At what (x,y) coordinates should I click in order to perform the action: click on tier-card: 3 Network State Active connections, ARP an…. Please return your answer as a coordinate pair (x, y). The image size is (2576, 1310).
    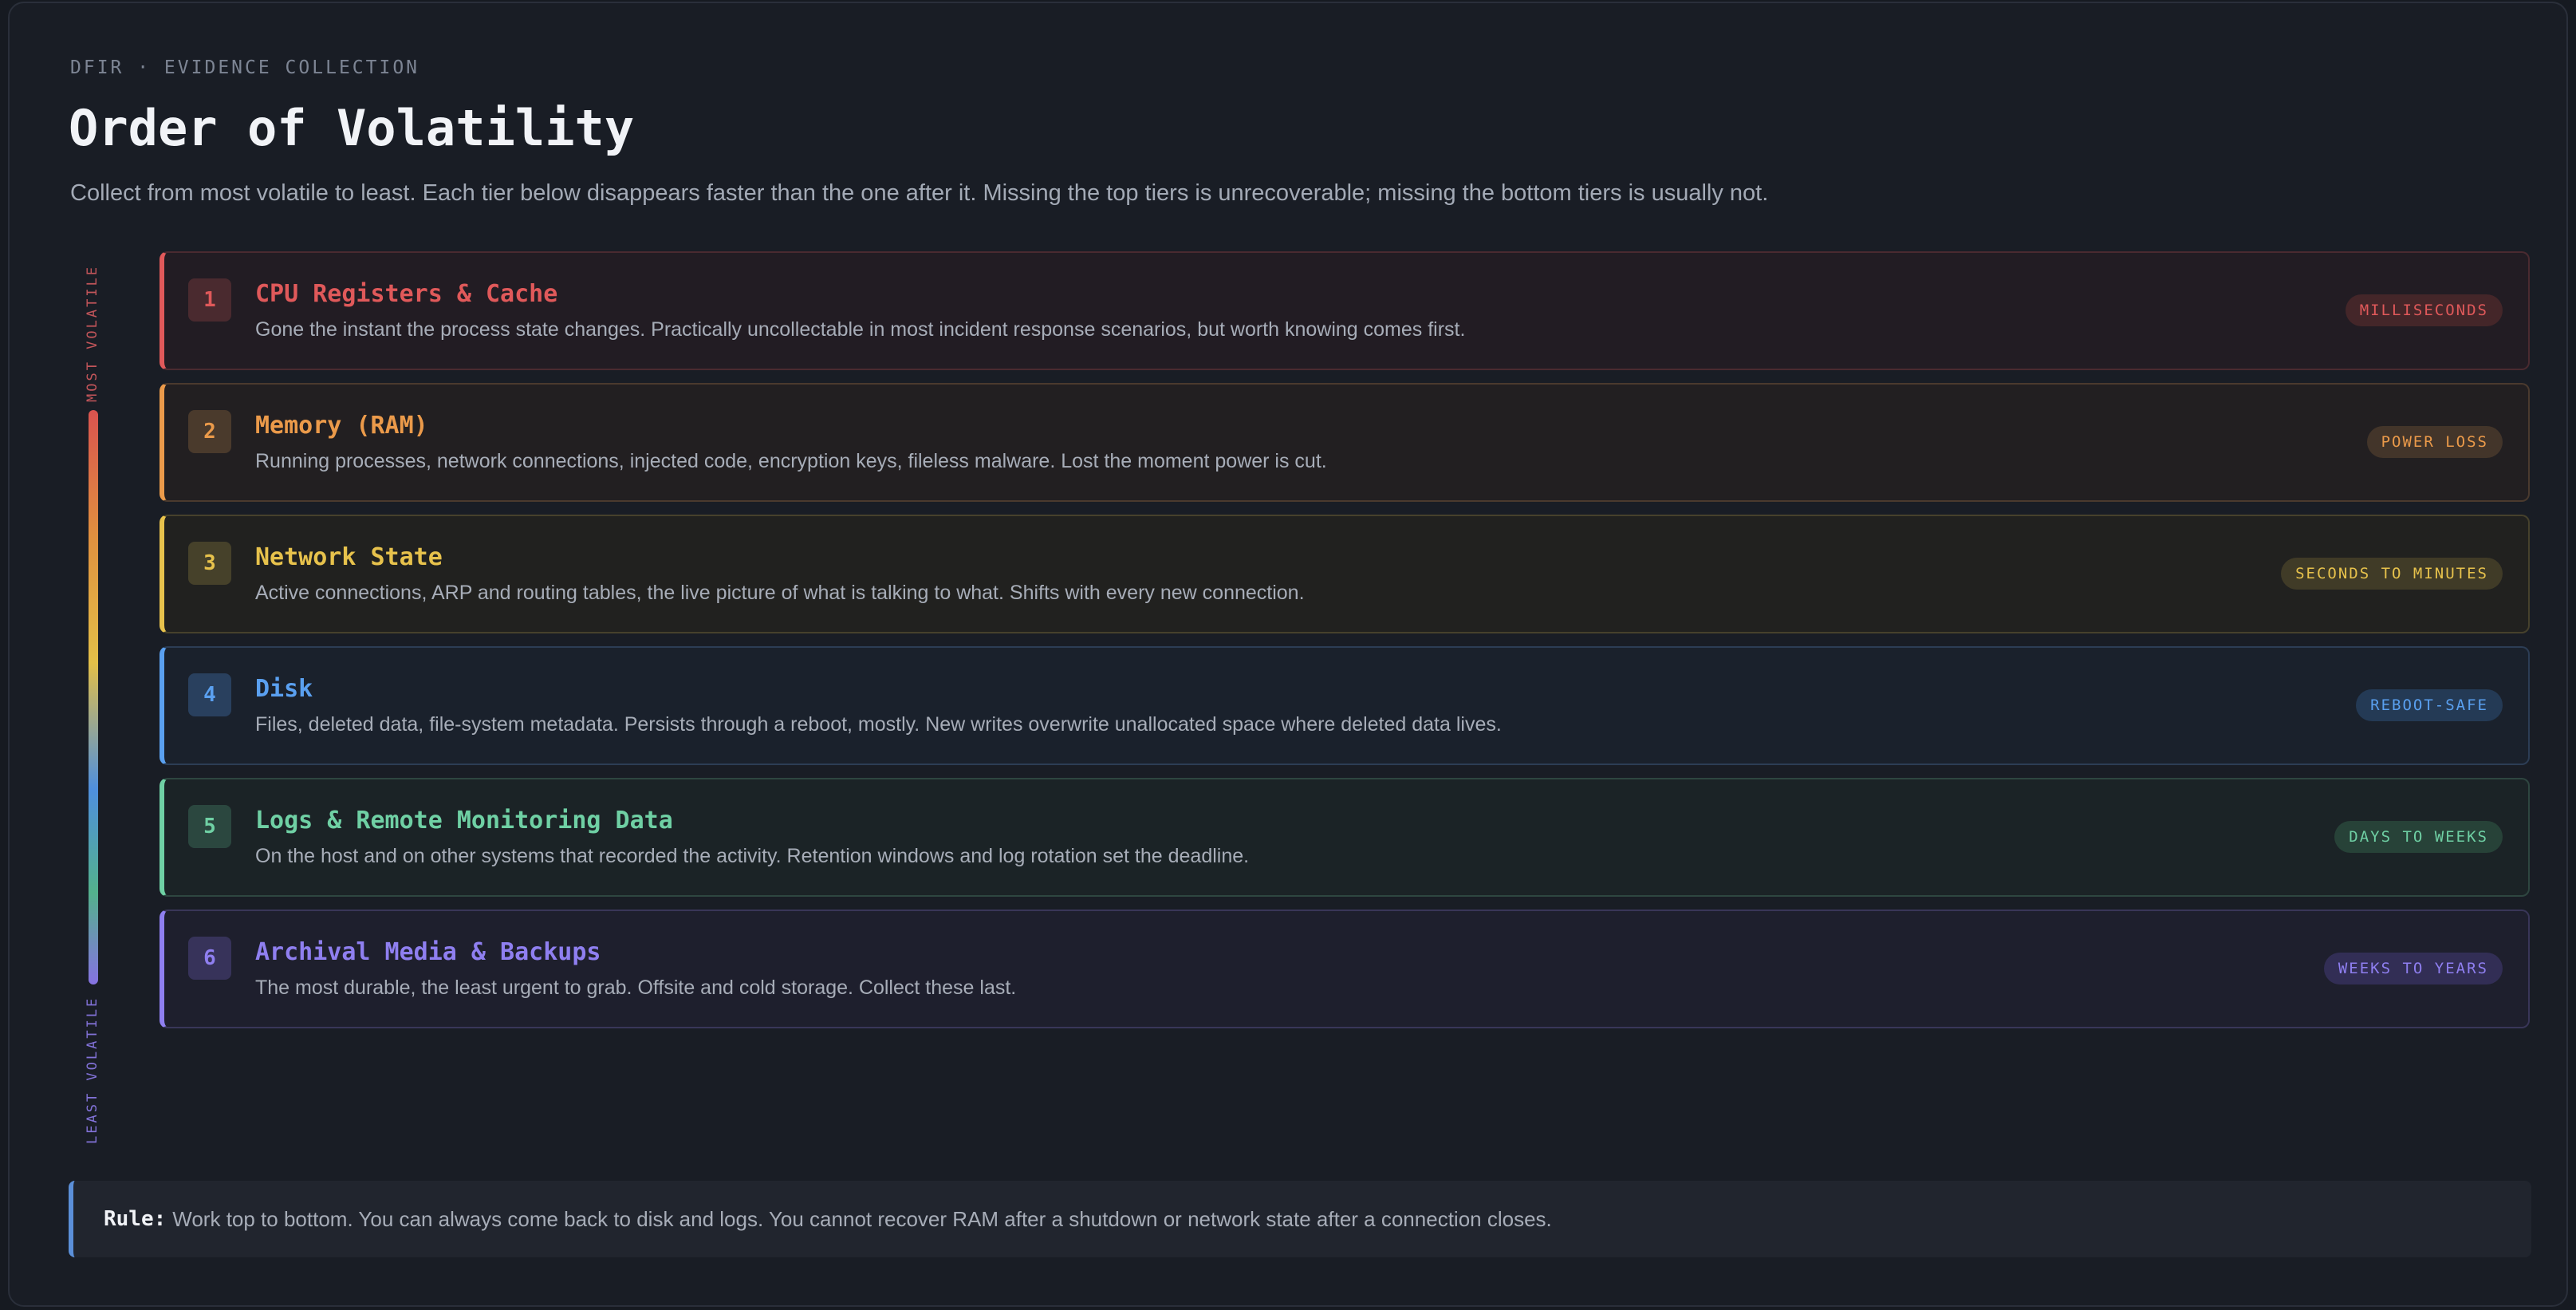
    Looking at the image, I should click on (1345, 574).